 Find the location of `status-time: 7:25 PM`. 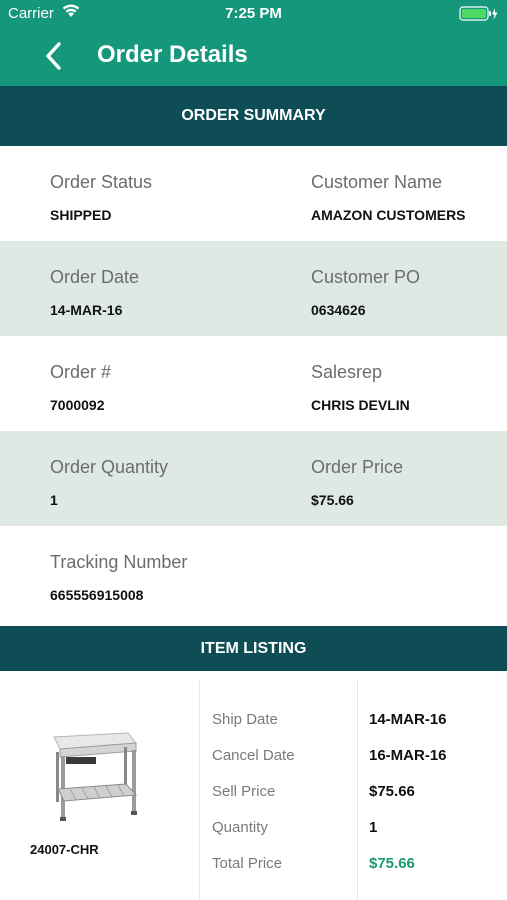

status-time: 7:25 PM is located at coordinates (253, 13).